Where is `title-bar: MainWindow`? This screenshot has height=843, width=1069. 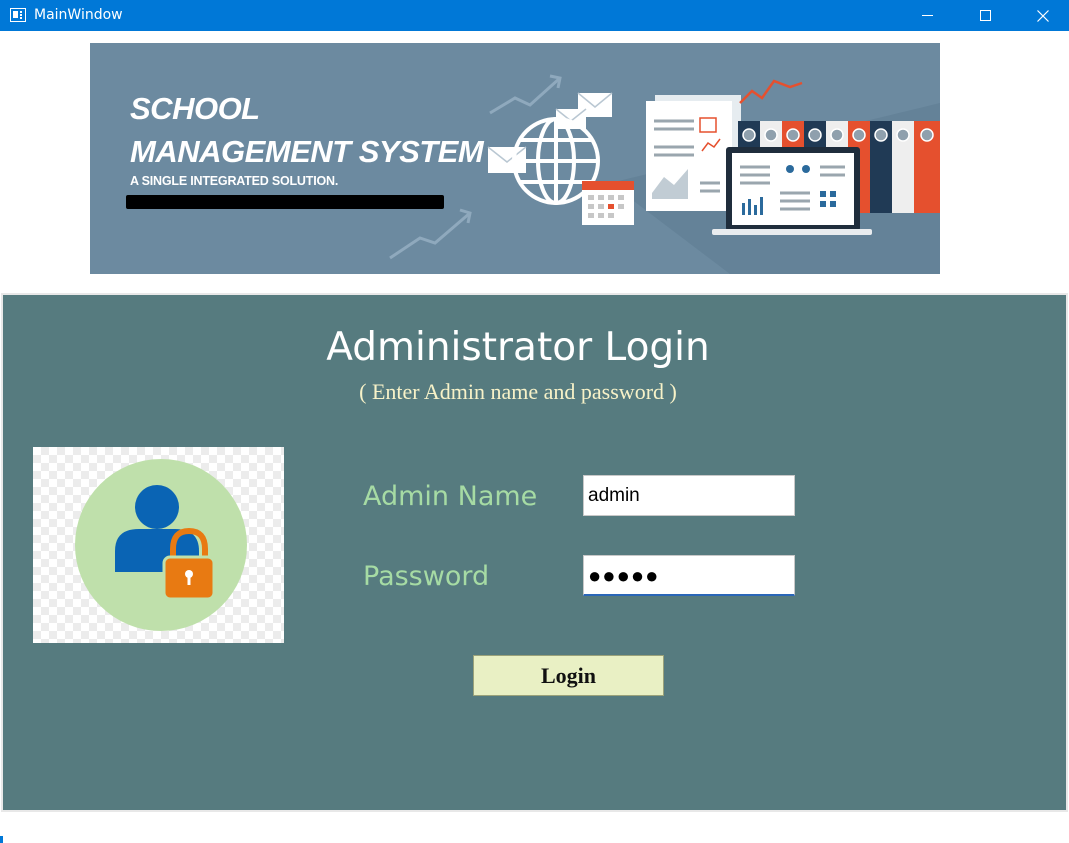 title-bar: MainWindow is located at coordinates (534, 15).